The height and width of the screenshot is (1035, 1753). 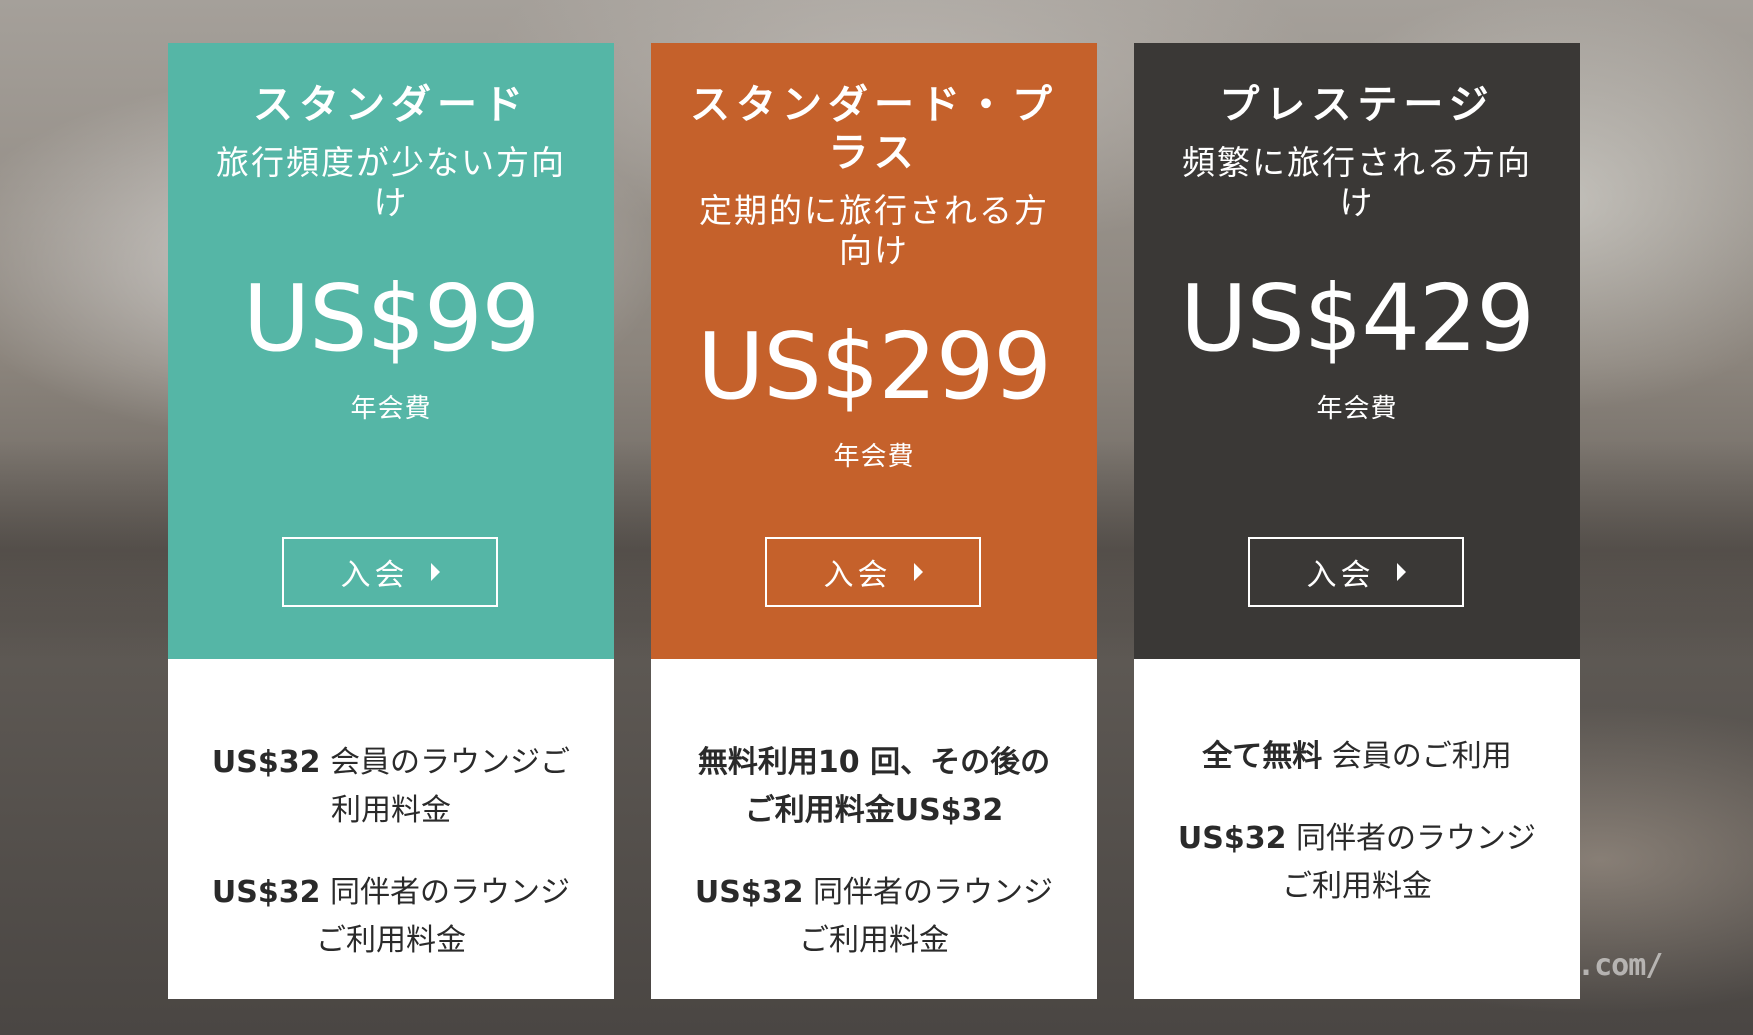 What do you see at coordinates (874, 366) in the screenshot?
I see `plan-price: US$299` at bounding box center [874, 366].